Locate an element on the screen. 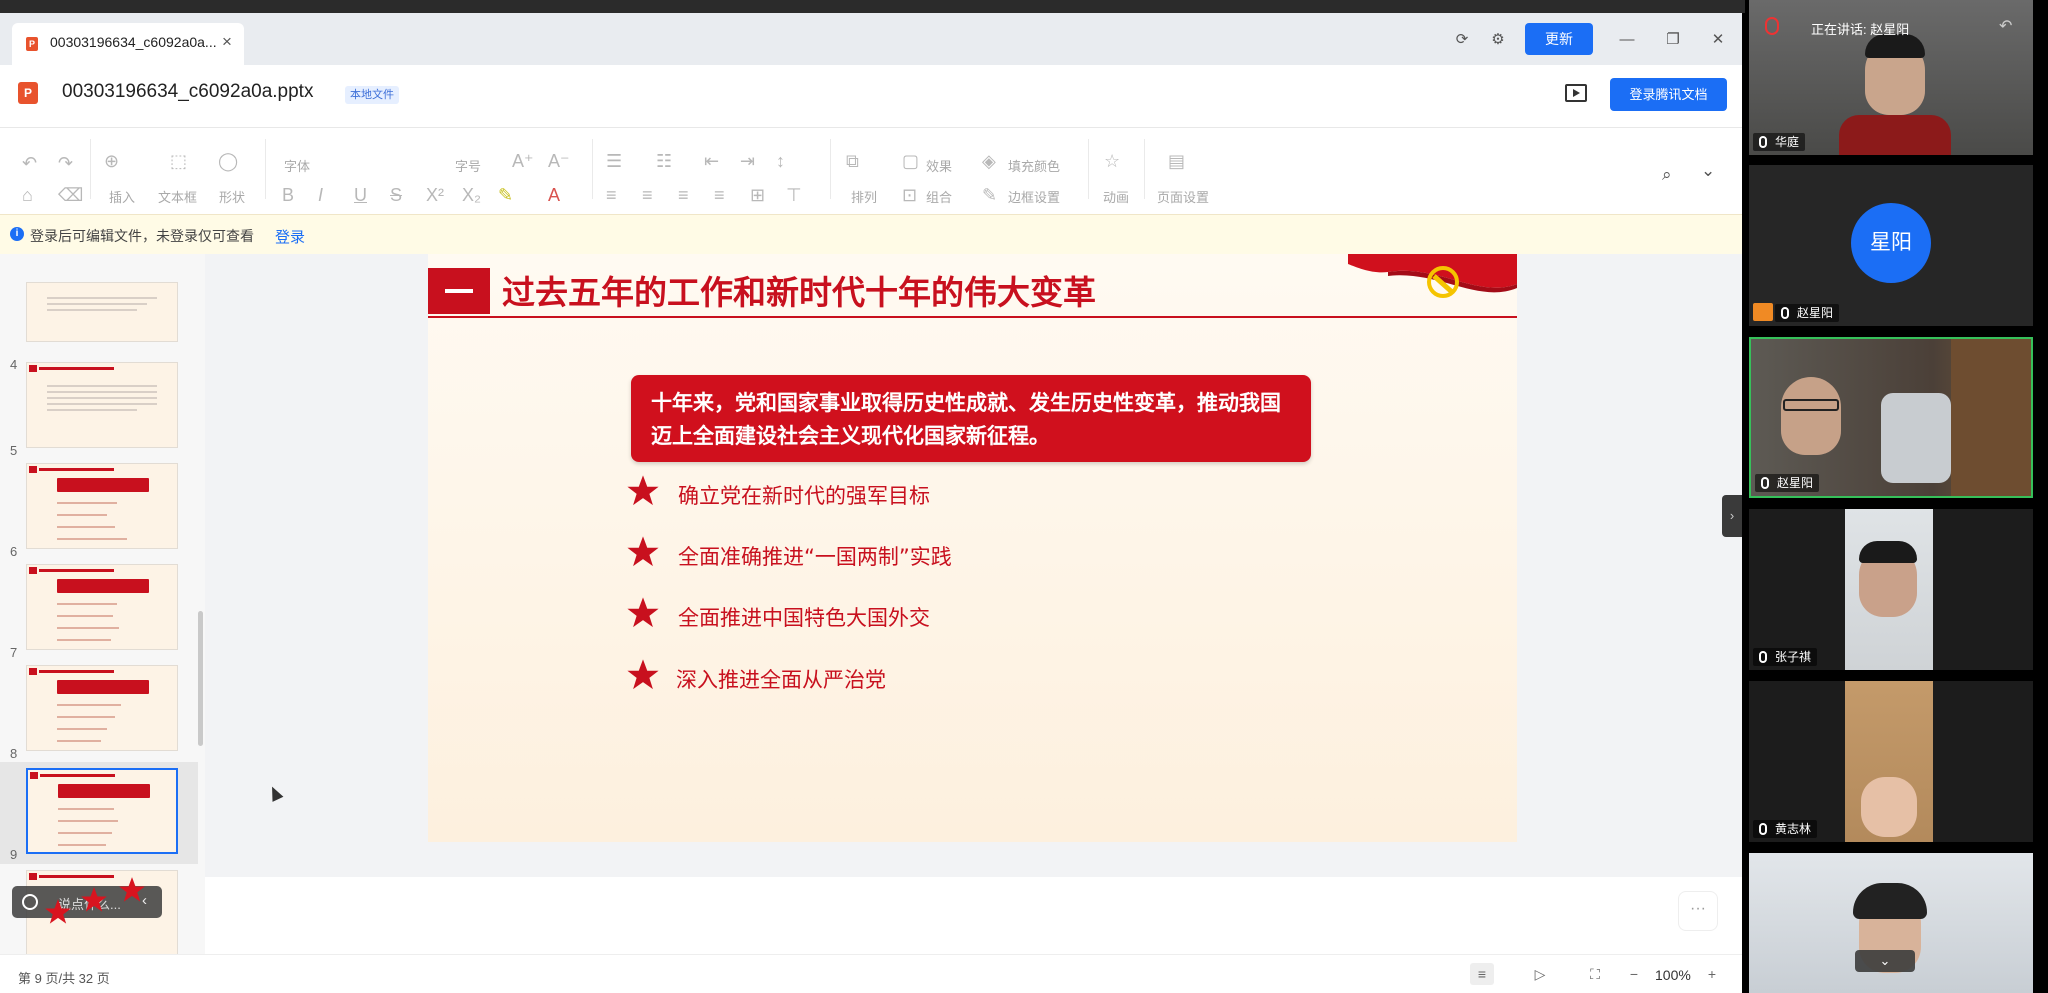  font-color-icon: A is located at coordinates (554, 195).